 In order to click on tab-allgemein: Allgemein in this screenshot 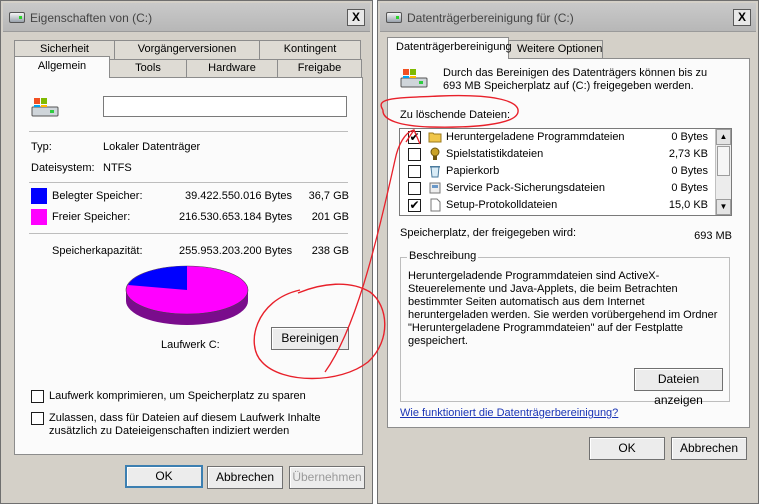, I will do `click(62, 67)`.